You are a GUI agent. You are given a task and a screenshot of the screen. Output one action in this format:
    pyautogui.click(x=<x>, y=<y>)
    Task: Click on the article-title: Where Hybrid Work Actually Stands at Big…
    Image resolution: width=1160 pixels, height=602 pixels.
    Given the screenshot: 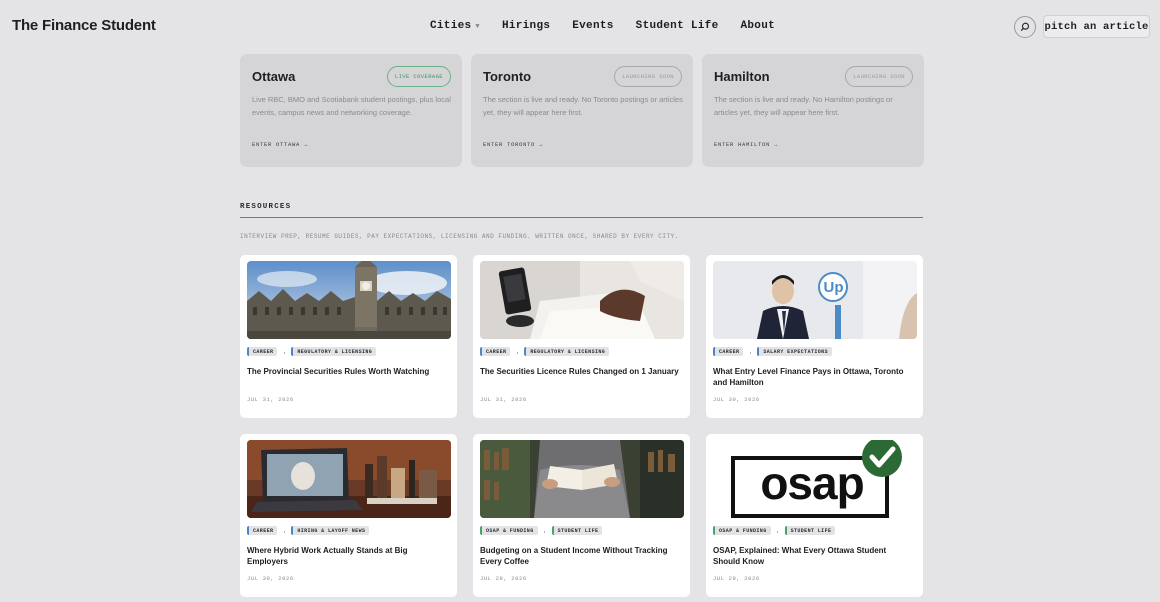 What is the action you would take?
    pyautogui.click(x=347, y=556)
    